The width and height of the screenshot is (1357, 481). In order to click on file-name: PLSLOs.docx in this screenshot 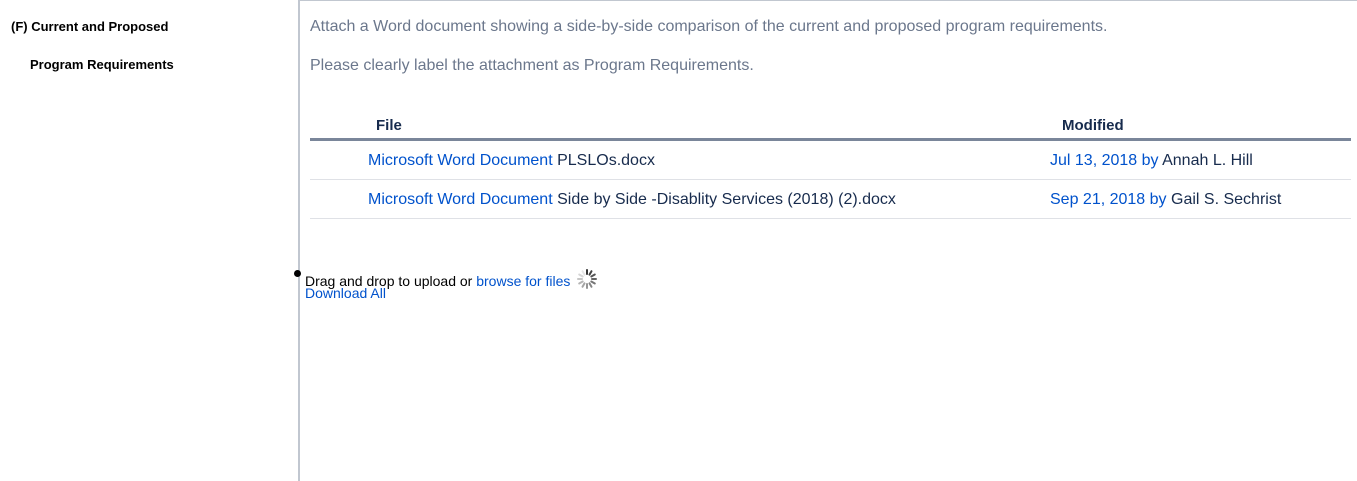, I will do `click(606, 160)`.